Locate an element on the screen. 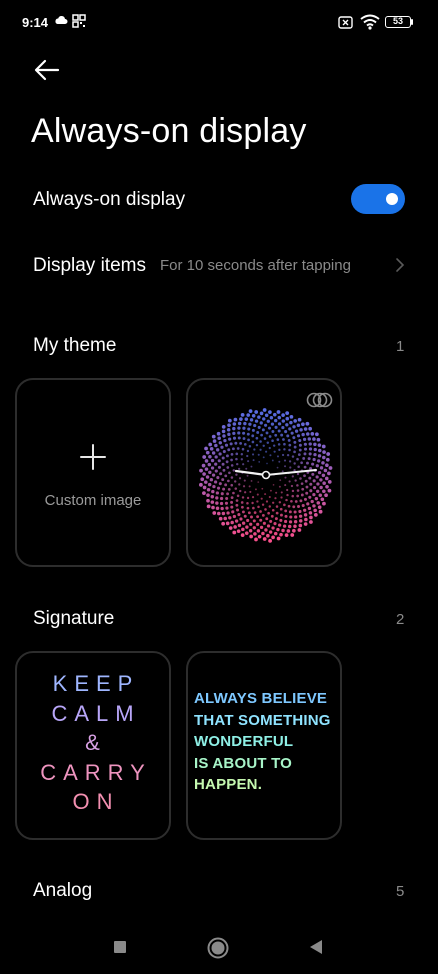 The width and height of the screenshot is (438, 974). signature-line: & is located at coordinates (96, 742).